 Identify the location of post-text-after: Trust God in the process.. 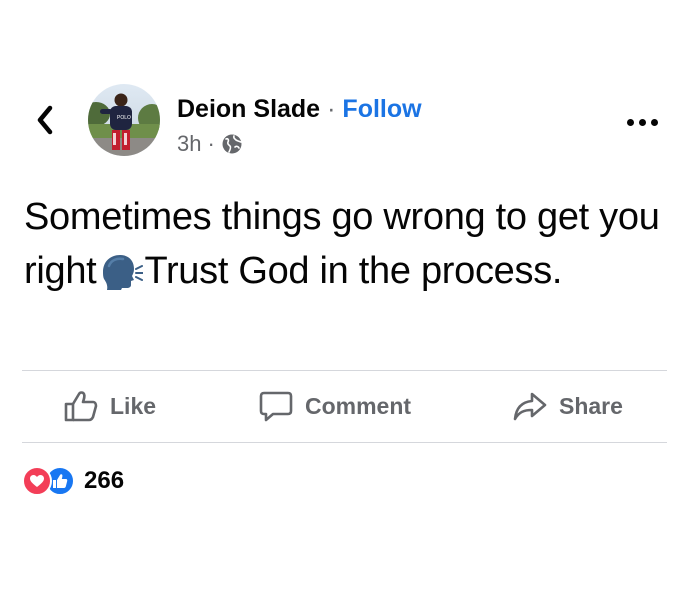
(353, 271).